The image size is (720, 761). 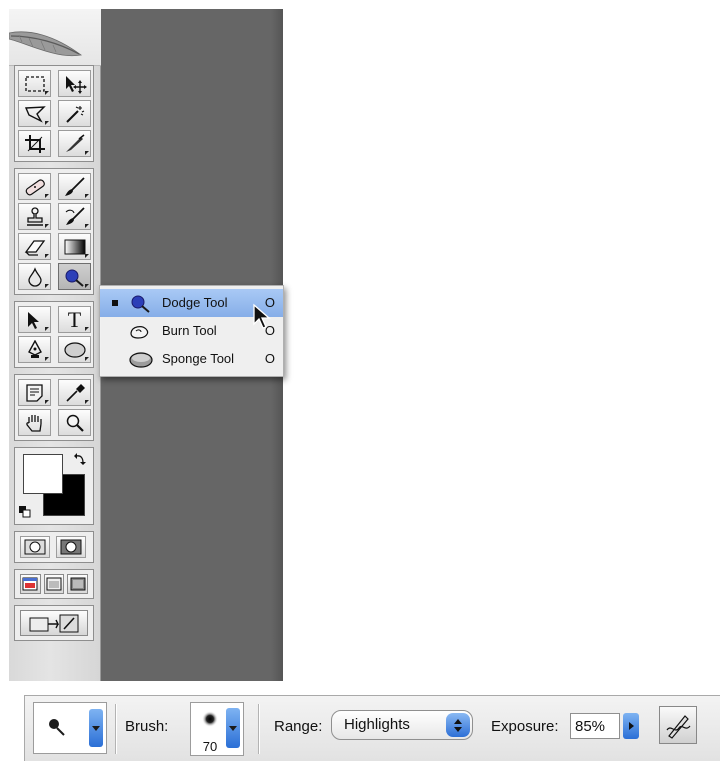 What do you see at coordinates (377, 724) in the screenshot?
I see `range-selected-value: Highlights` at bounding box center [377, 724].